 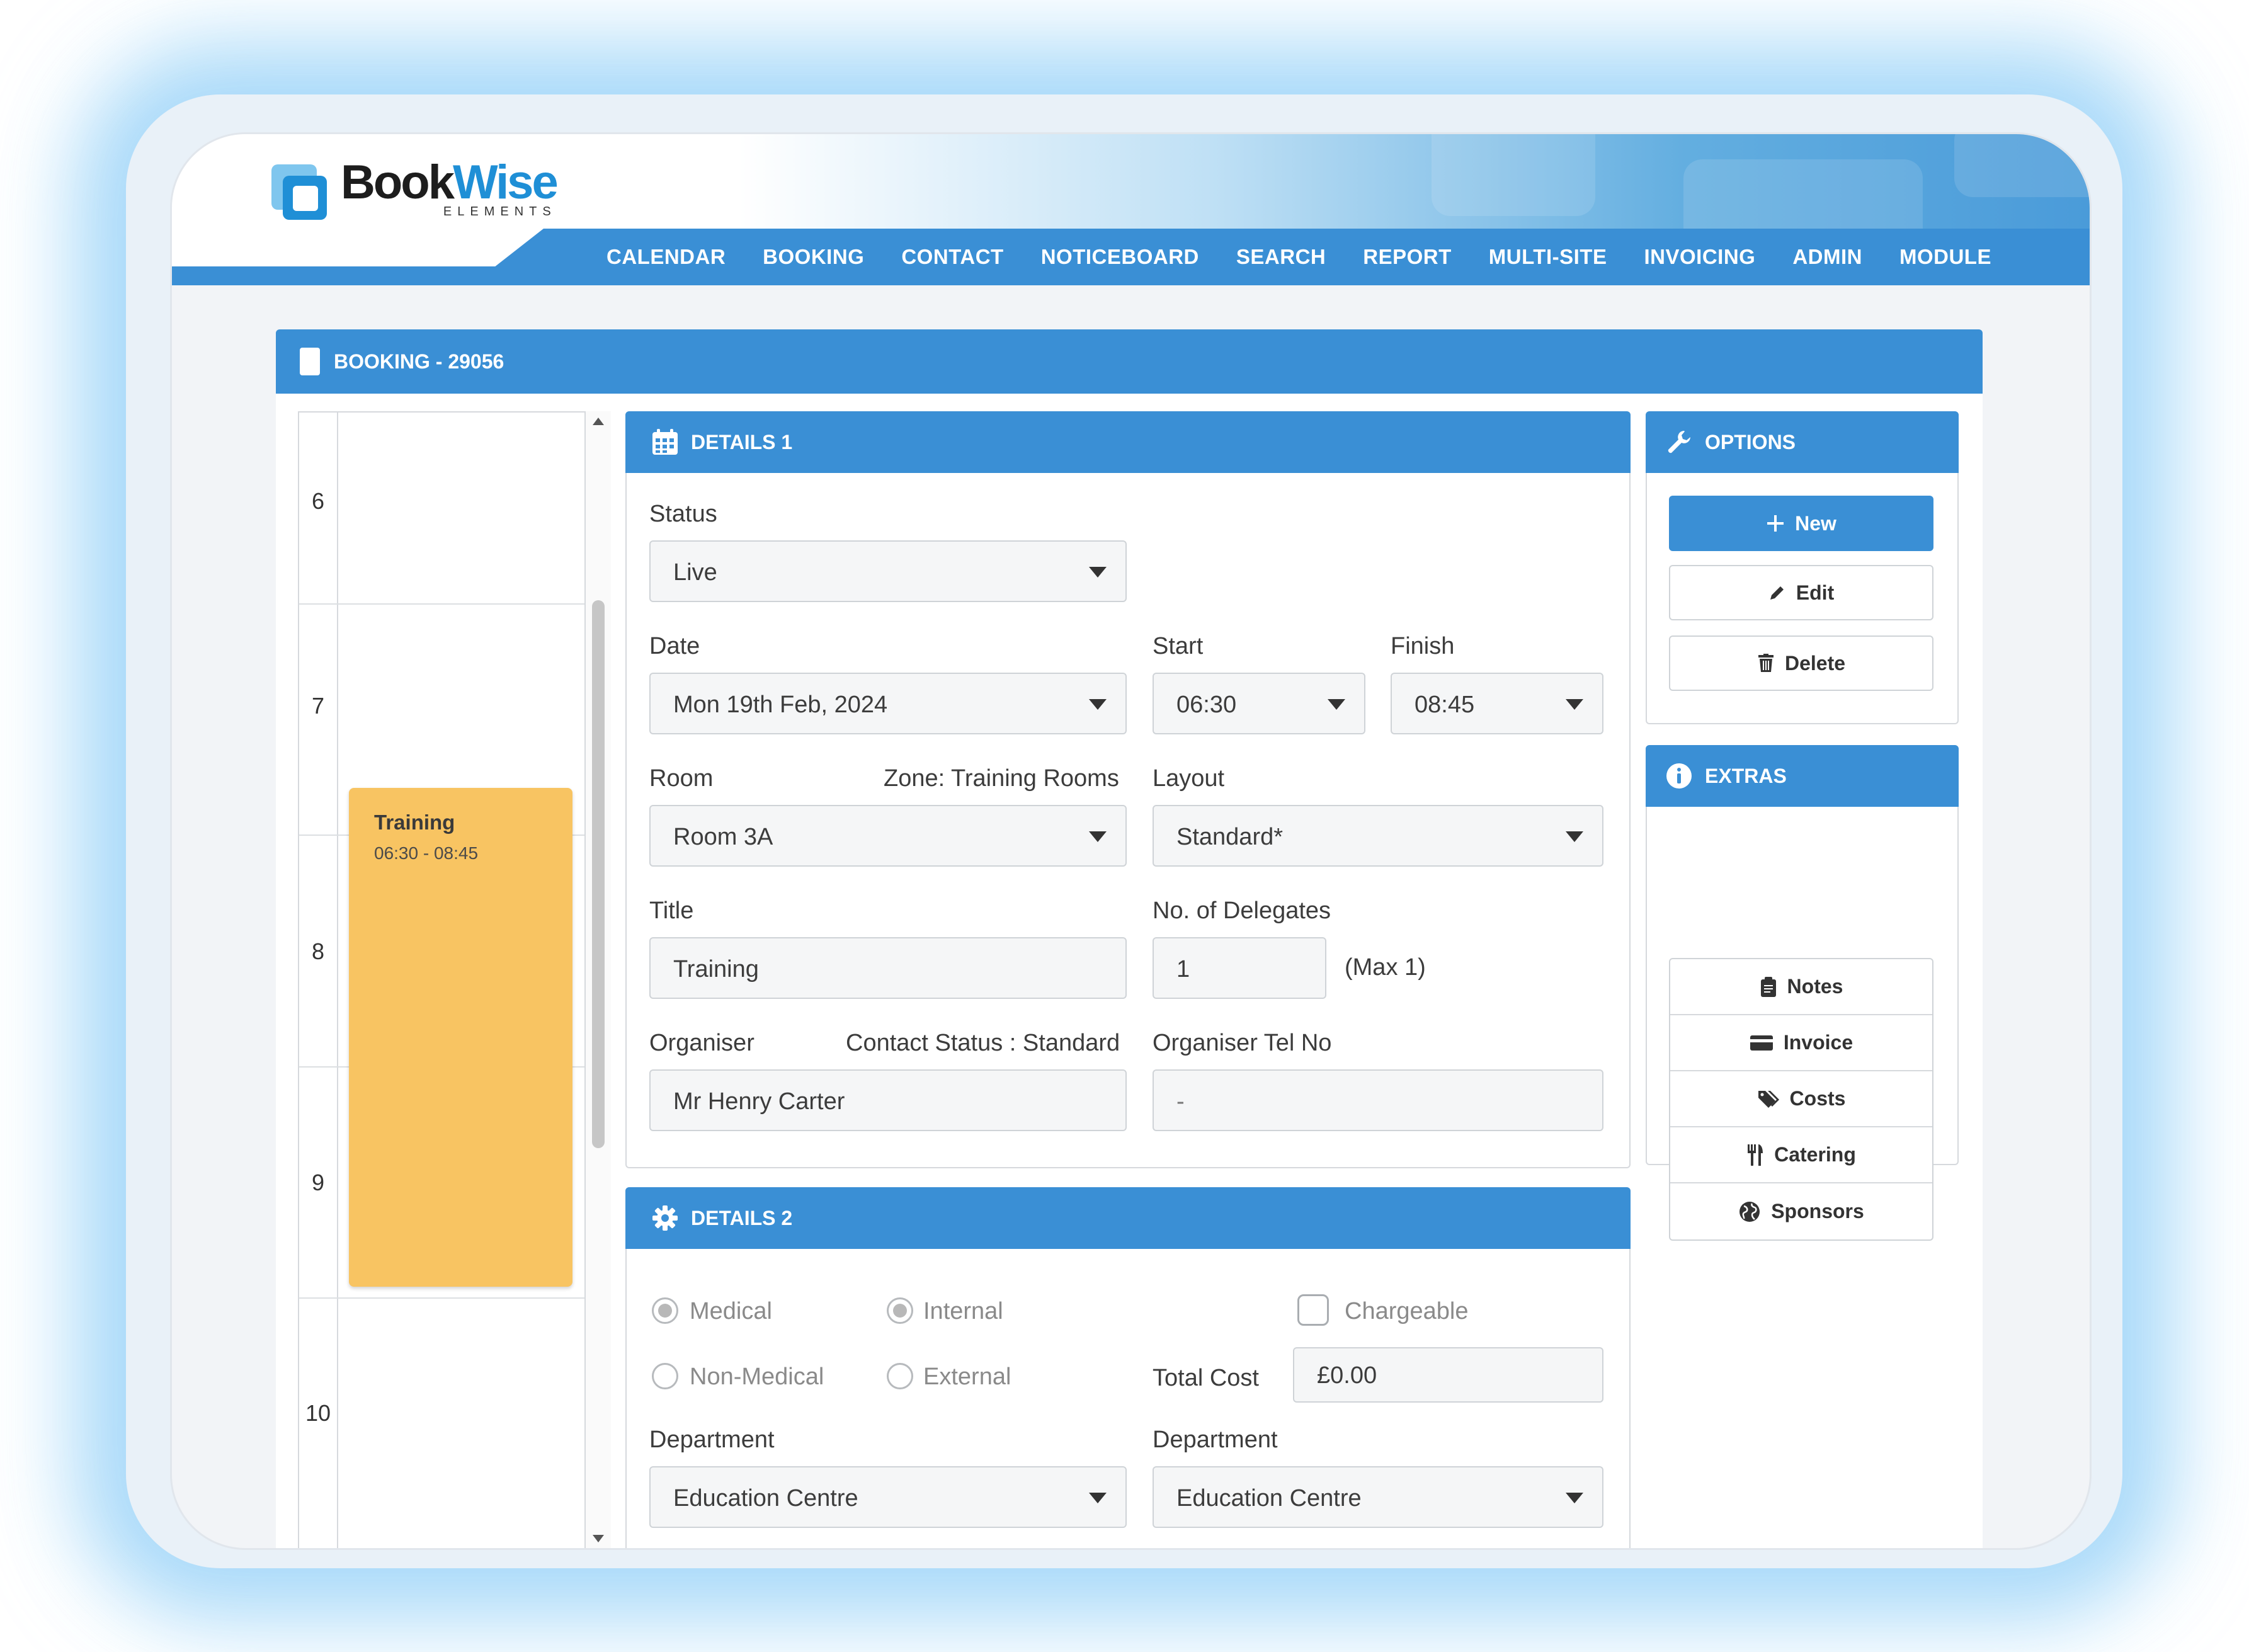 What do you see at coordinates (318, 1183) in the screenshot?
I see `hour-label: 9` at bounding box center [318, 1183].